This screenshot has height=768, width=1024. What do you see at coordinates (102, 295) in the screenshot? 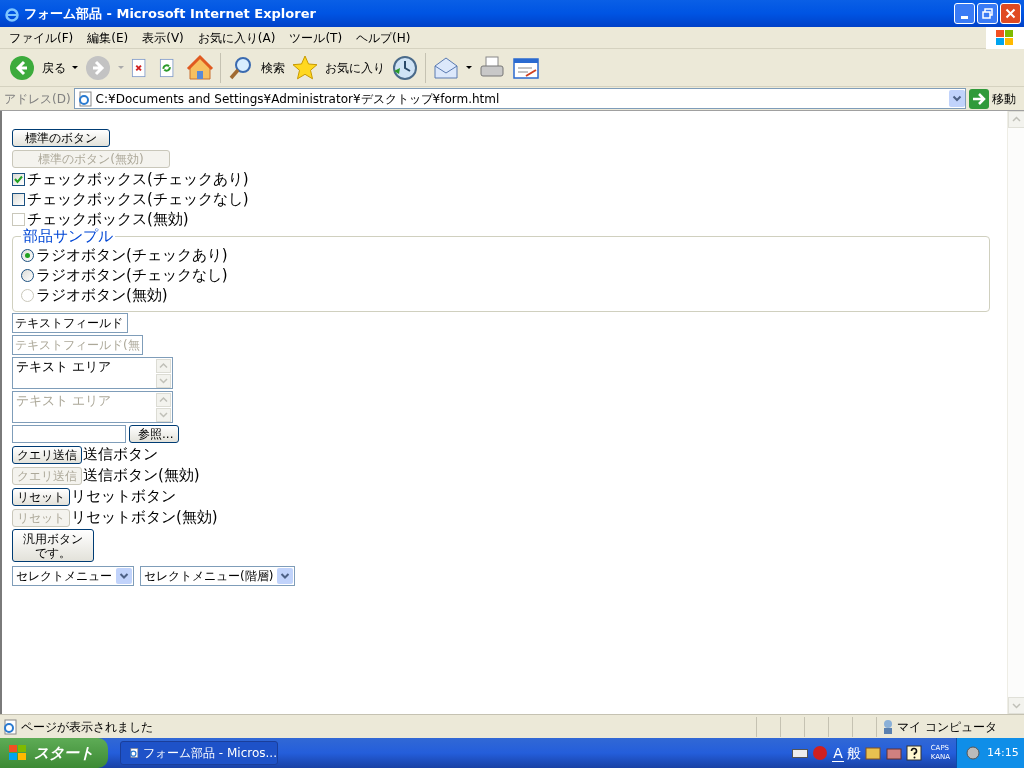
I see `radio-label: ラジオボタン(無効)` at bounding box center [102, 295].